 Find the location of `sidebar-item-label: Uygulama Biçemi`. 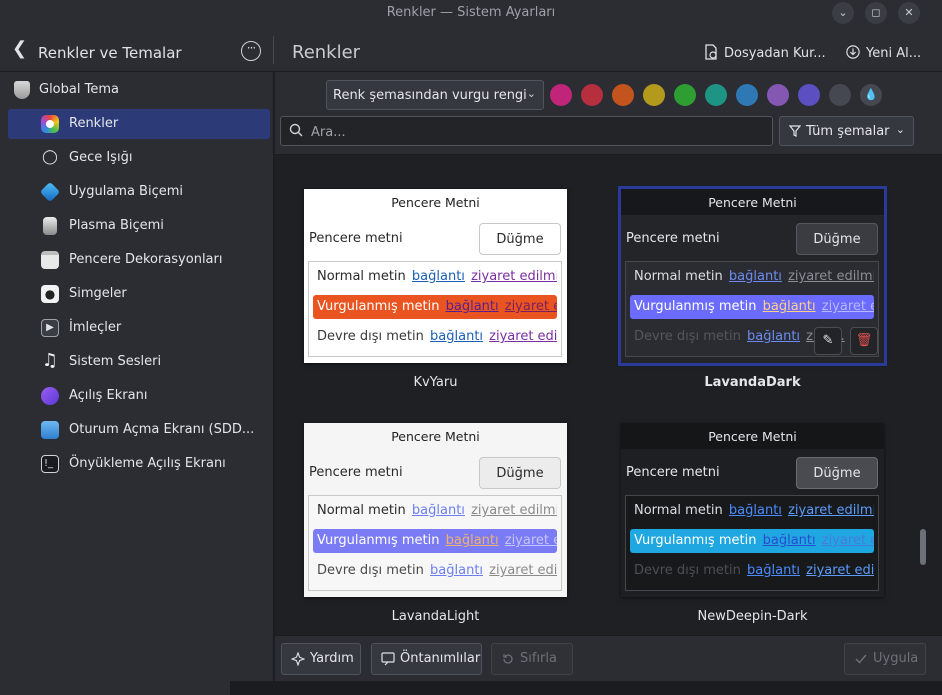

sidebar-item-label: Uygulama Biçemi is located at coordinates (126, 191).